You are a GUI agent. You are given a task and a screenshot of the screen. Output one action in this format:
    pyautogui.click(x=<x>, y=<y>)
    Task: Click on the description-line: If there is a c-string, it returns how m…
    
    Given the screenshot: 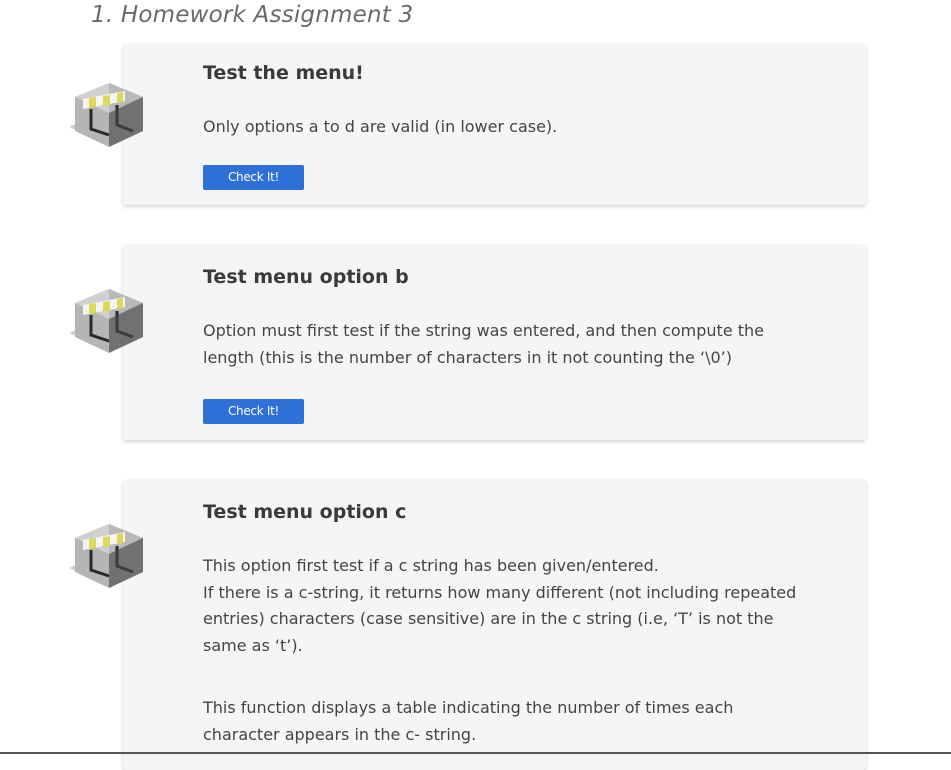 What is the action you would take?
    pyautogui.click(x=500, y=618)
    